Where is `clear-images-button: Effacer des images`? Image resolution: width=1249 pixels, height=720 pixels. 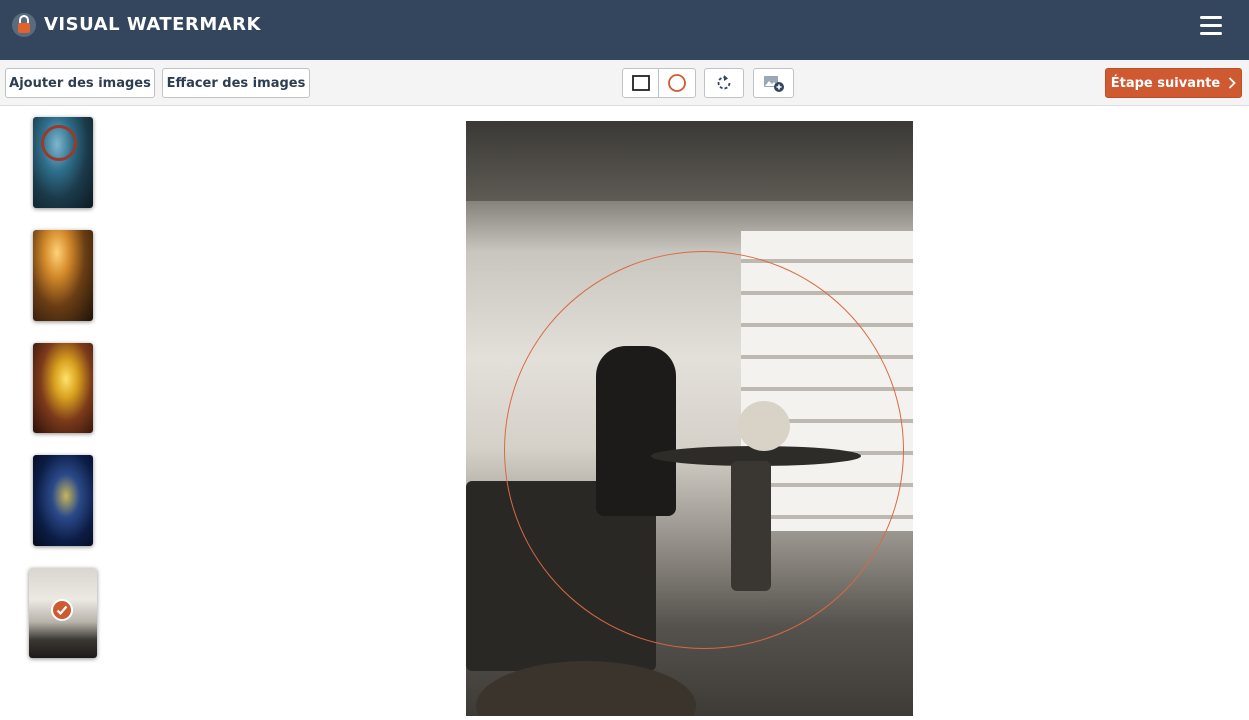 clear-images-button: Effacer des images is located at coordinates (236, 83).